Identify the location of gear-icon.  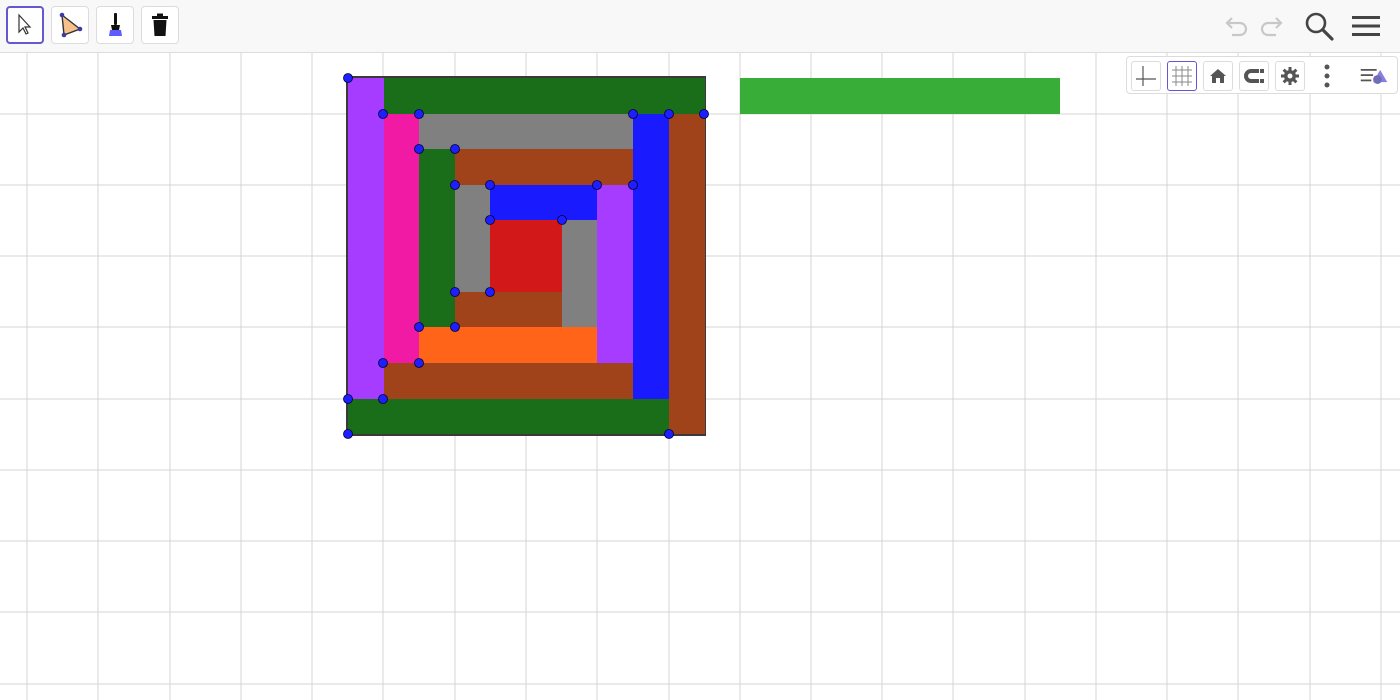
(1290, 76).